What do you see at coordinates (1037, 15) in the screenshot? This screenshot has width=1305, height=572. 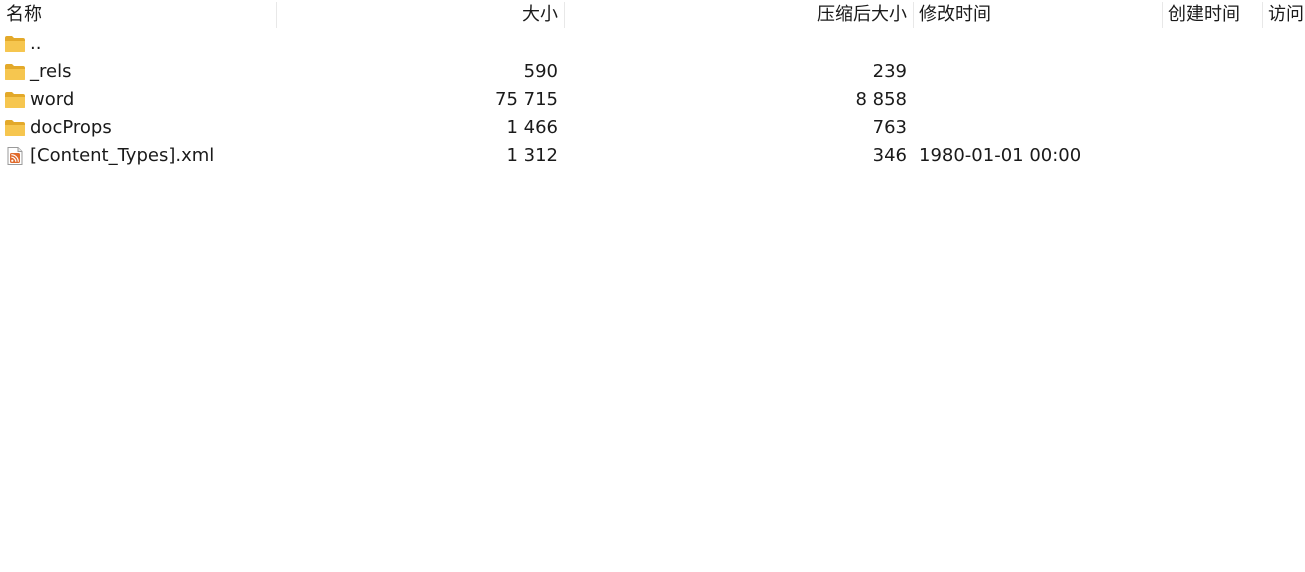 I see `column-header-modified: 修改时间` at bounding box center [1037, 15].